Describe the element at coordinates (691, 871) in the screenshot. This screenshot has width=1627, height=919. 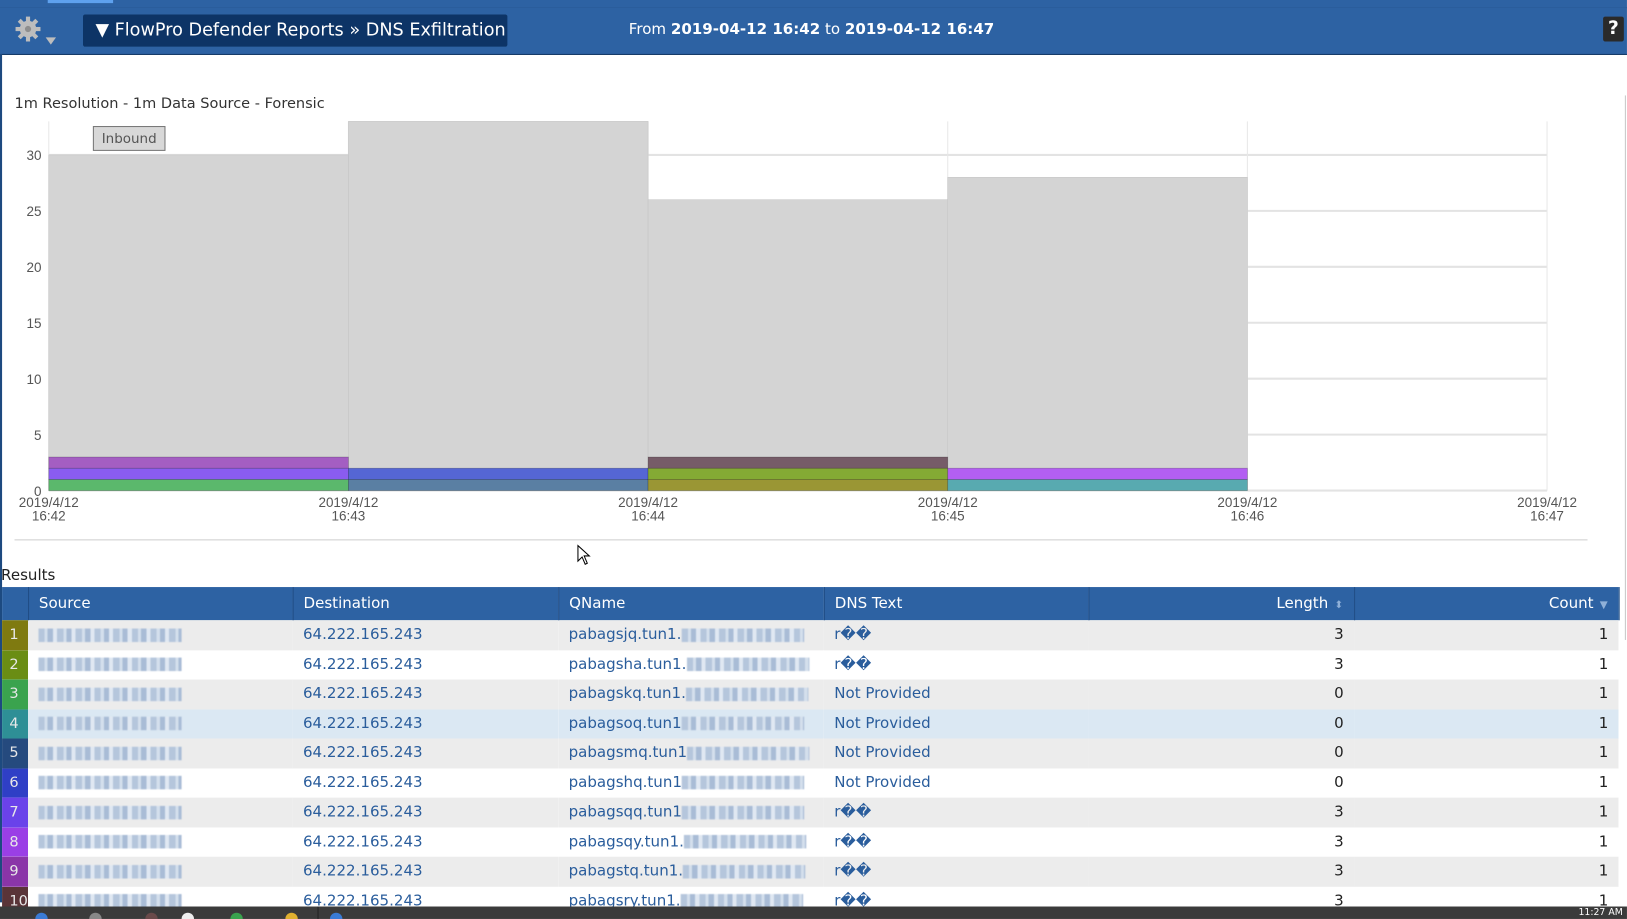
I see `qname-cell: pabagstq.tun1.` at that location.